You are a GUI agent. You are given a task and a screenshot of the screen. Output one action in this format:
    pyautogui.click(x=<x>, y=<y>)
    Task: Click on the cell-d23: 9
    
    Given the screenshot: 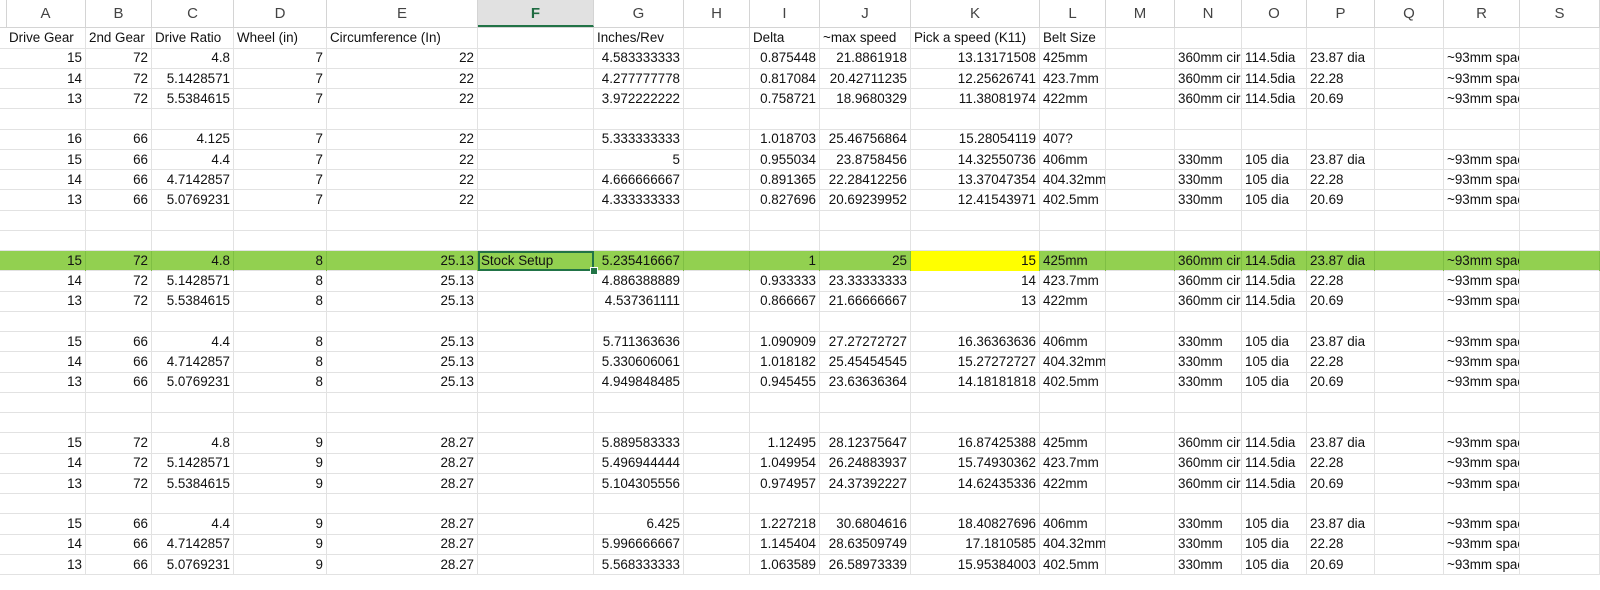 What is the action you would take?
    pyautogui.click(x=280, y=483)
    